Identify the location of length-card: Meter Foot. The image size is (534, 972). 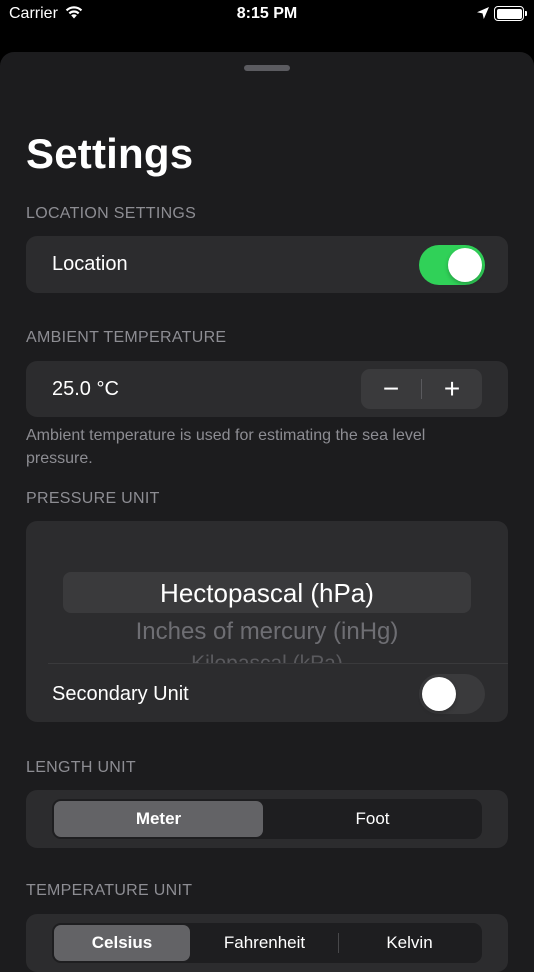
(267, 819).